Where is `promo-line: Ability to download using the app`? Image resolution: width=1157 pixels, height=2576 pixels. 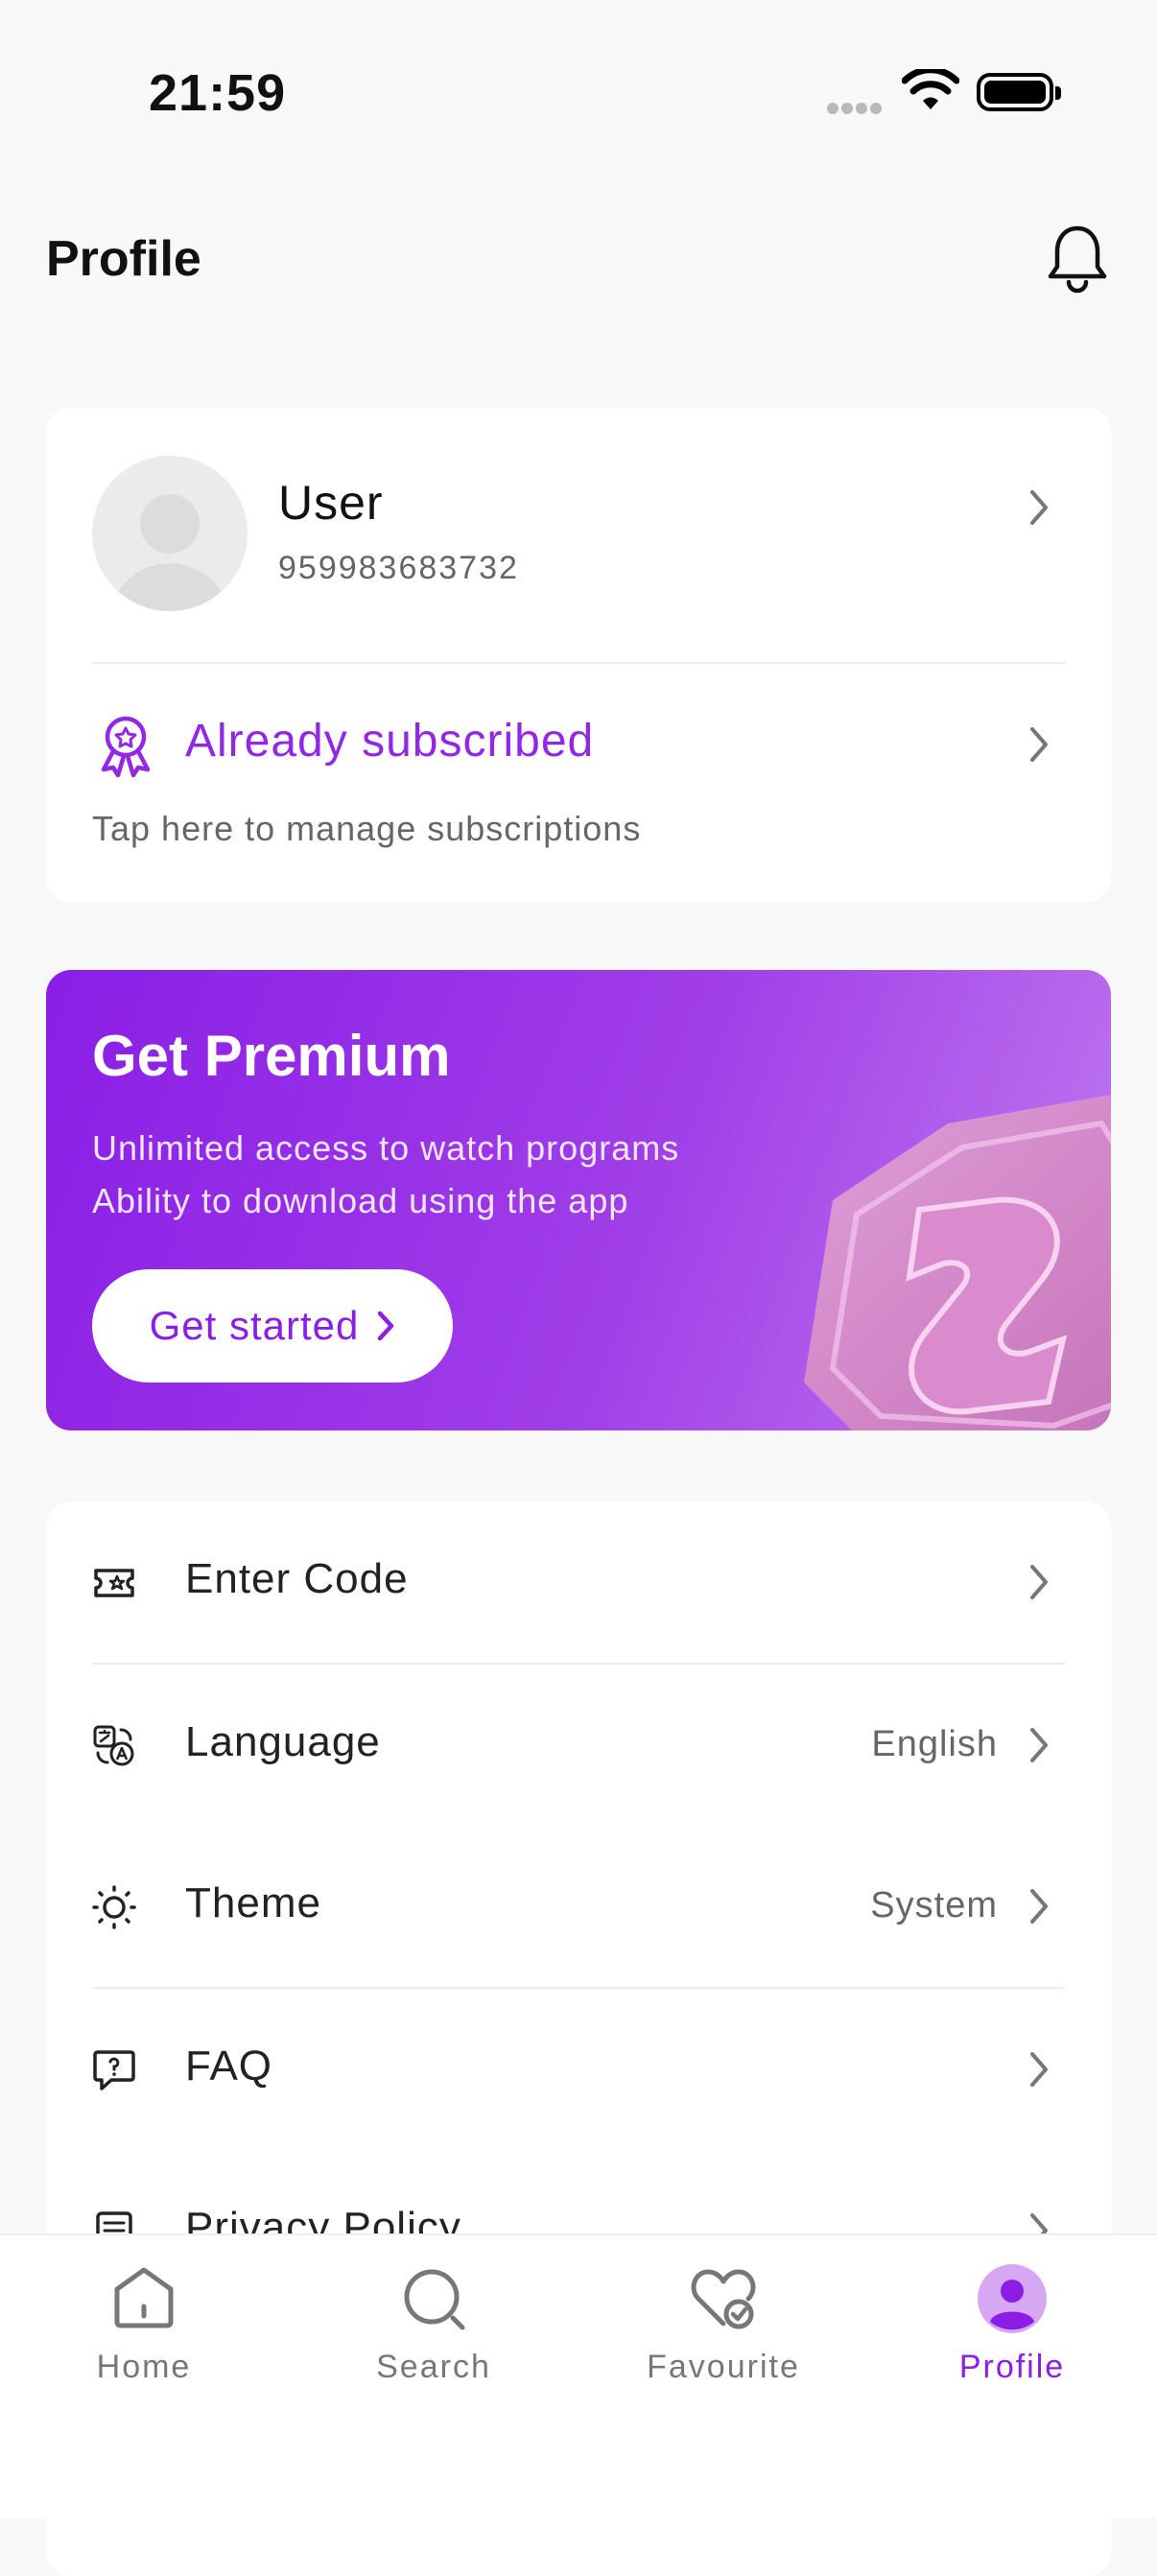
promo-line: Ability to download using the app is located at coordinates (360, 1201).